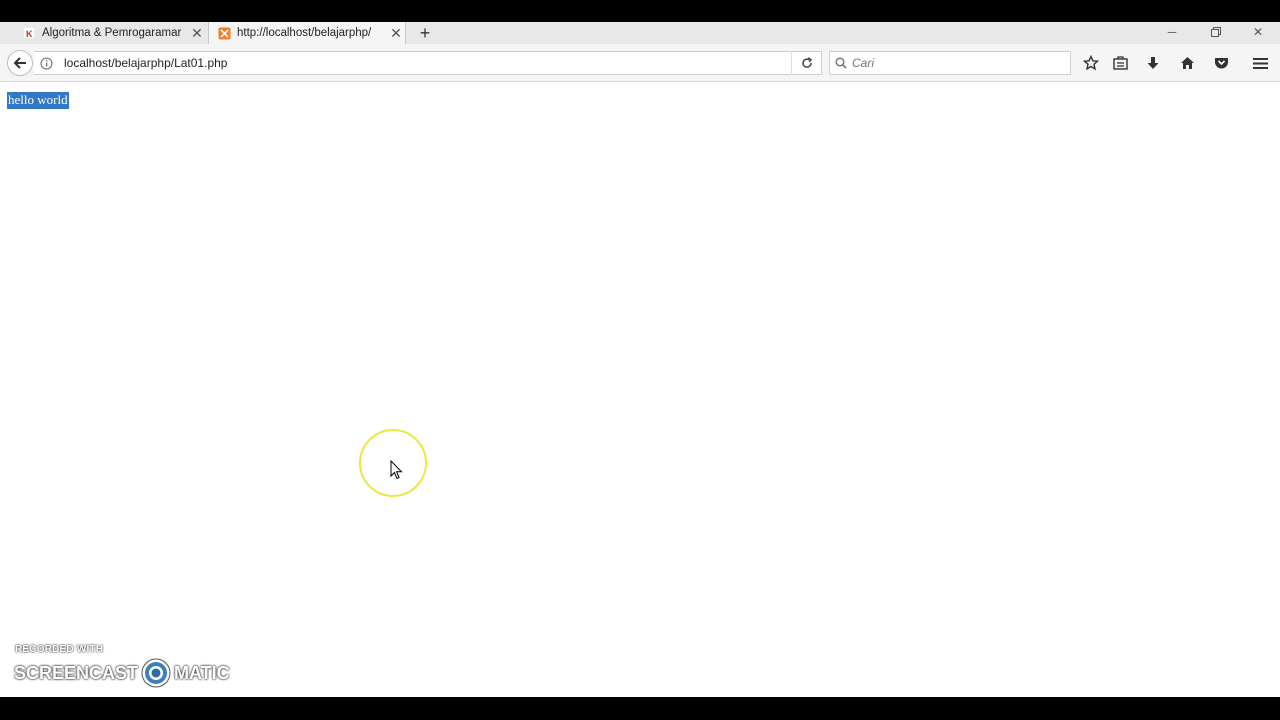 This screenshot has height=720, width=1280. I want to click on info-icon, so click(46, 63).